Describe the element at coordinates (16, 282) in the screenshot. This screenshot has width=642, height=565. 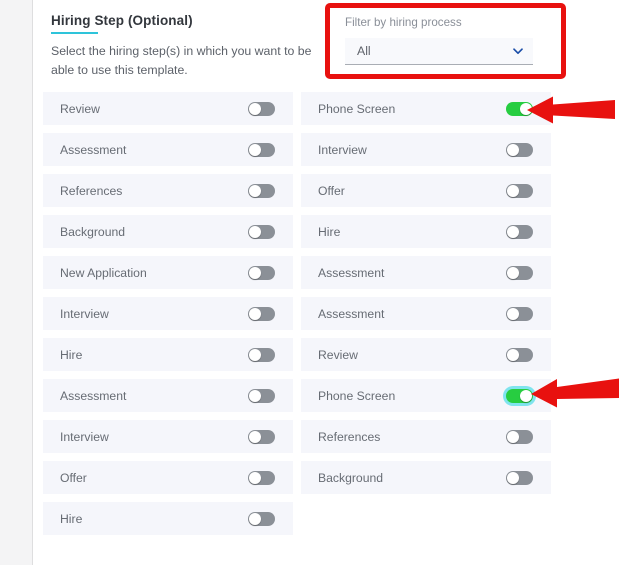
I see `page-left-gutter` at that location.